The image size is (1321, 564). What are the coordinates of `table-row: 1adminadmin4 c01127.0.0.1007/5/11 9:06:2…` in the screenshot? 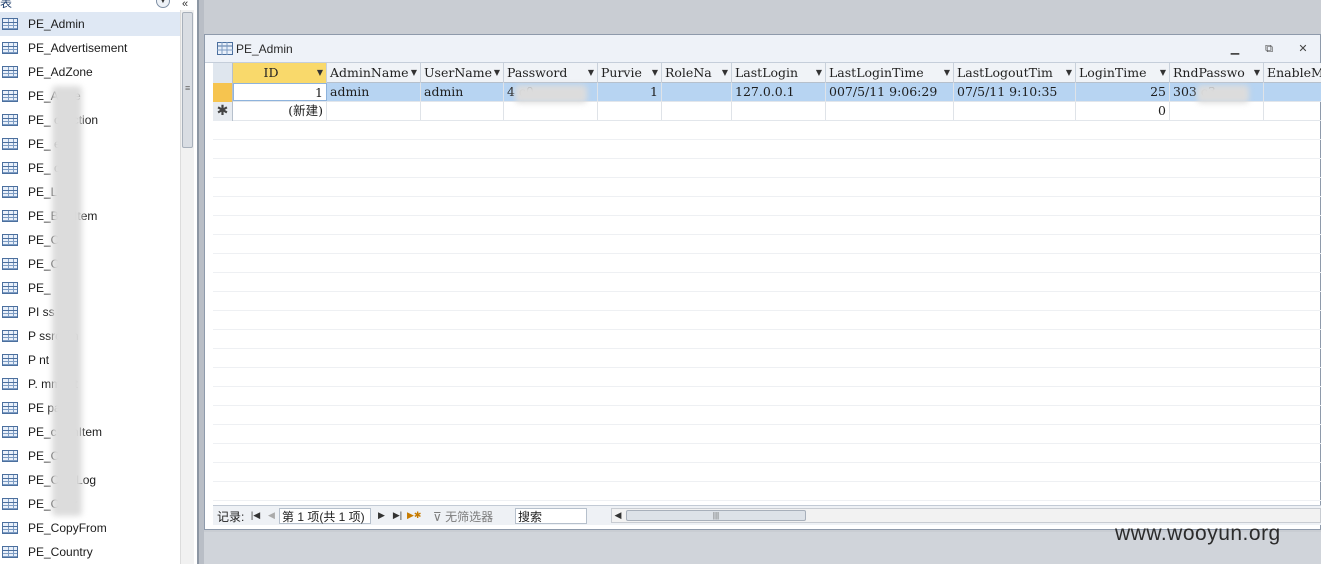 It's located at (767, 92).